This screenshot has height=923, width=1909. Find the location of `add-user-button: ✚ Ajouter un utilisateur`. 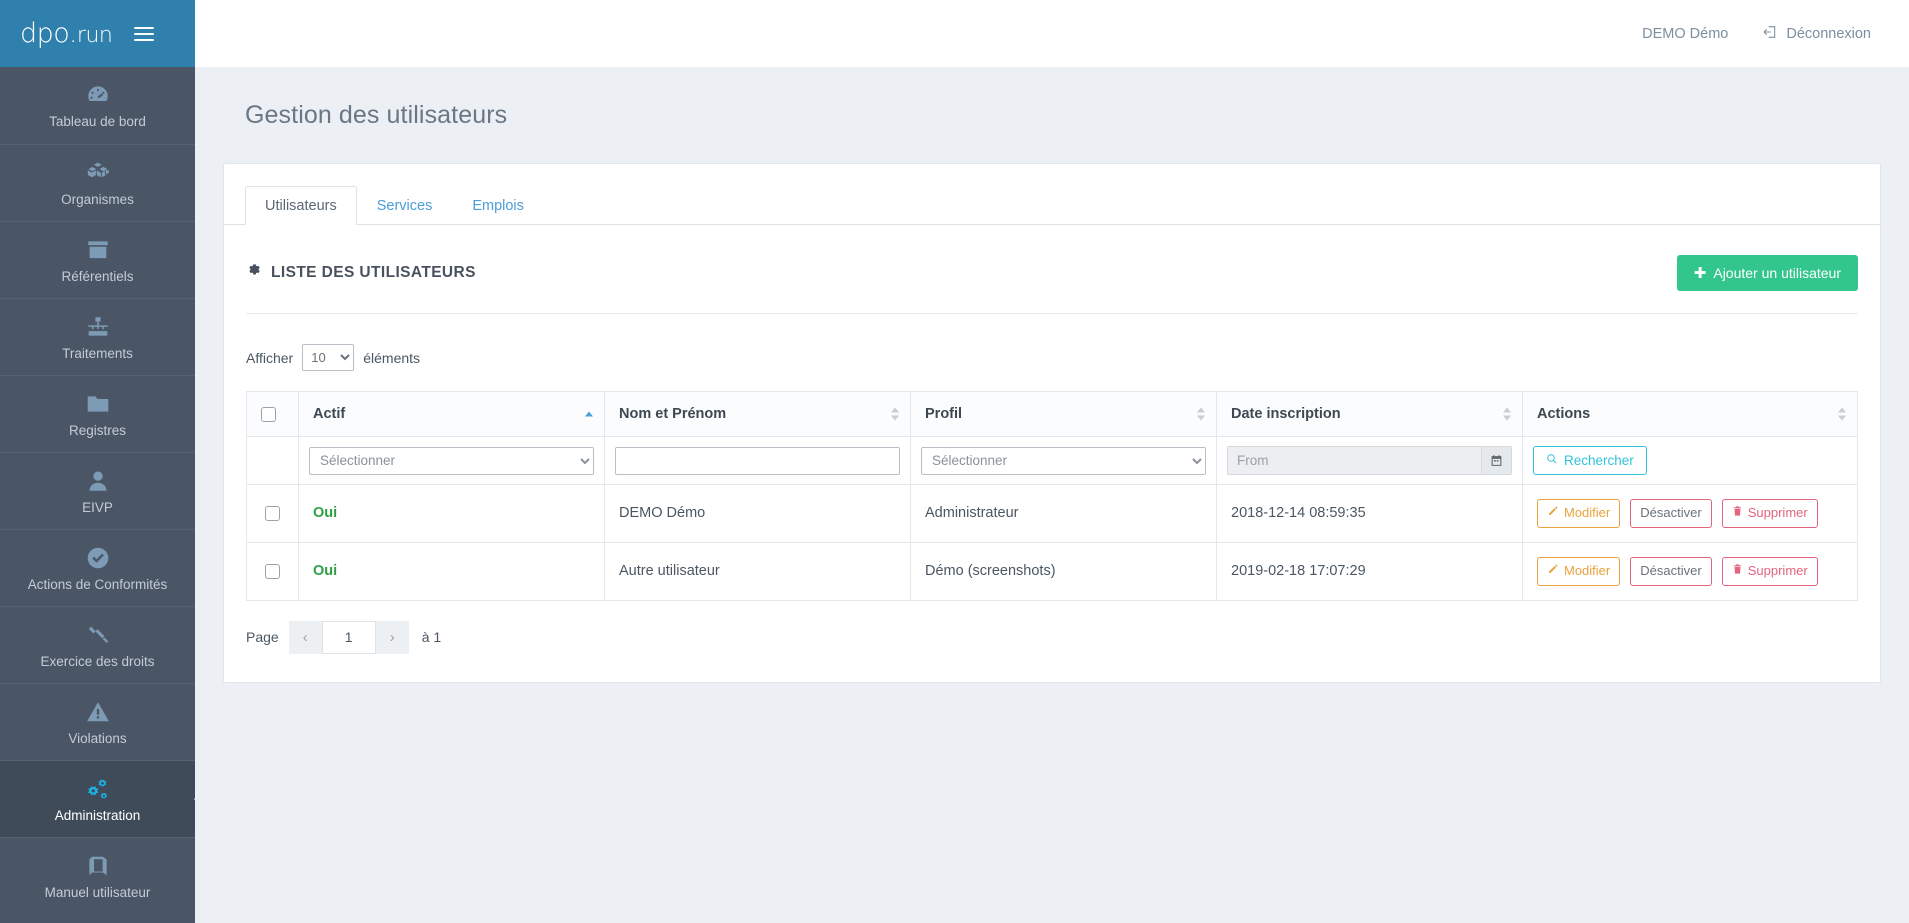

add-user-button: ✚ Ajouter un utilisateur is located at coordinates (1767, 273).